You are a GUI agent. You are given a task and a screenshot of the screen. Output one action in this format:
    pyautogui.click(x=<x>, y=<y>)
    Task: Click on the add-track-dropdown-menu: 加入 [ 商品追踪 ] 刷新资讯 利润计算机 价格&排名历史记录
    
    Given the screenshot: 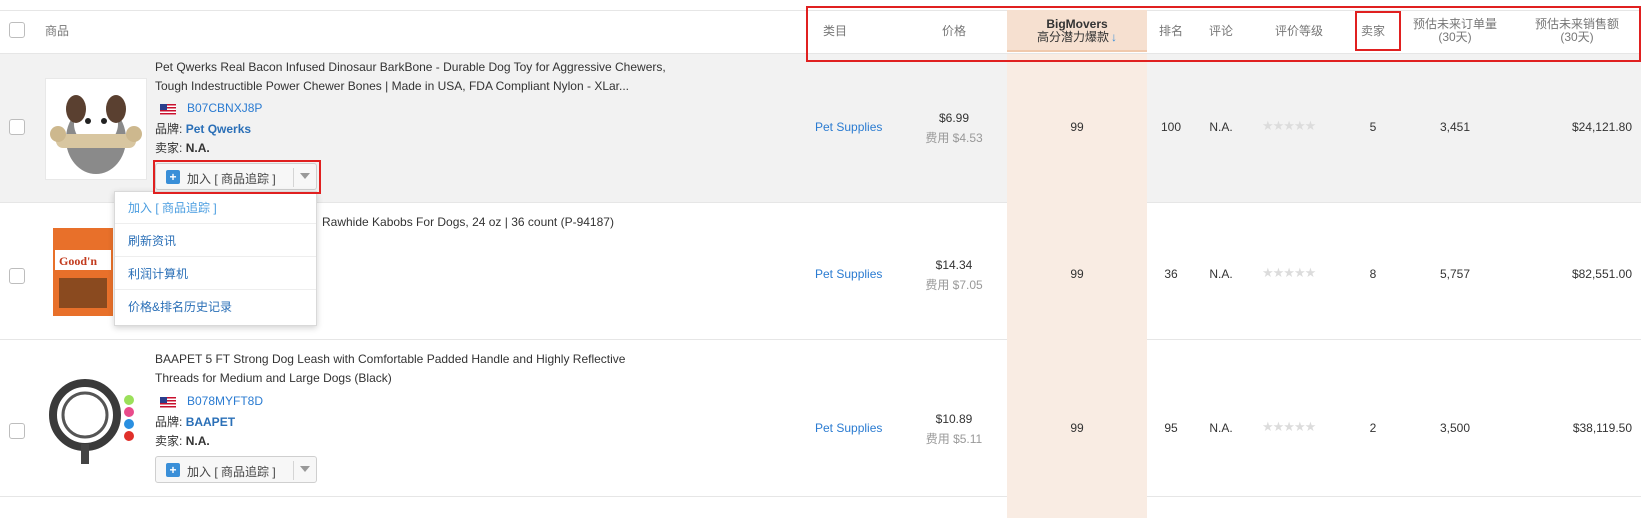 What is the action you would take?
    pyautogui.click(x=215, y=258)
    